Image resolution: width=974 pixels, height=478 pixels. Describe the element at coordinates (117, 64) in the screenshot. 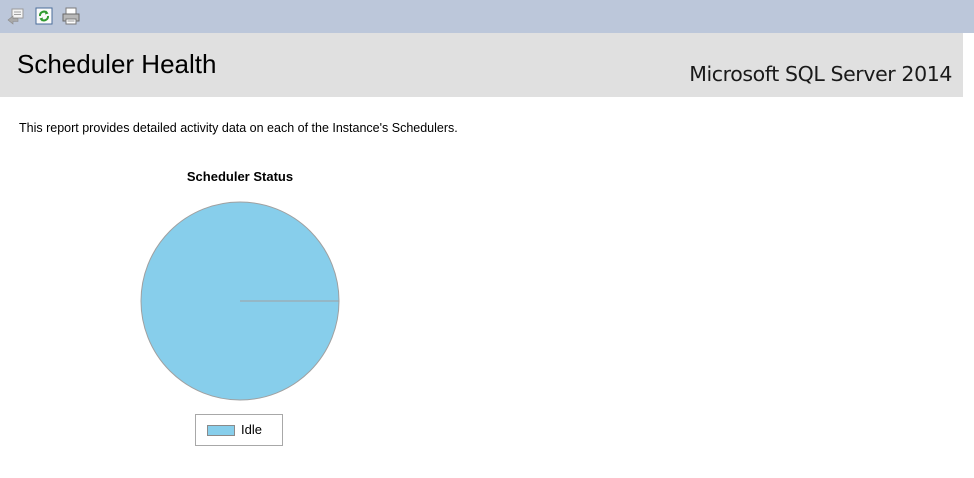

I see `page-title: Scheduler Health` at that location.